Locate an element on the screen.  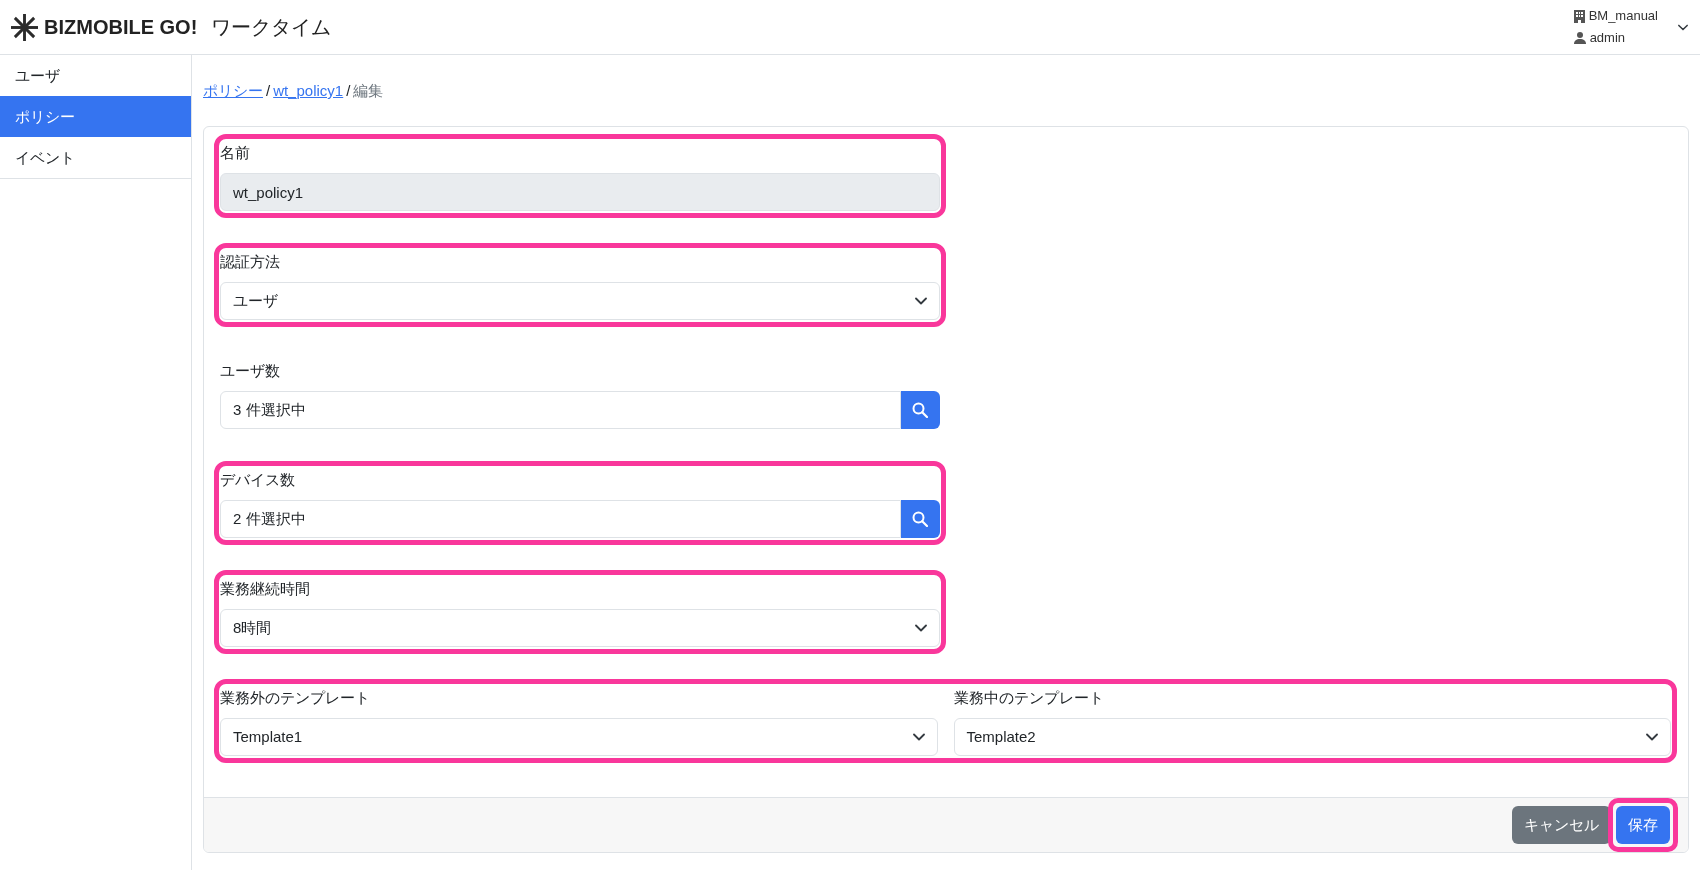
field-label: 業務外のテンプレート is located at coordinates (295, 698).